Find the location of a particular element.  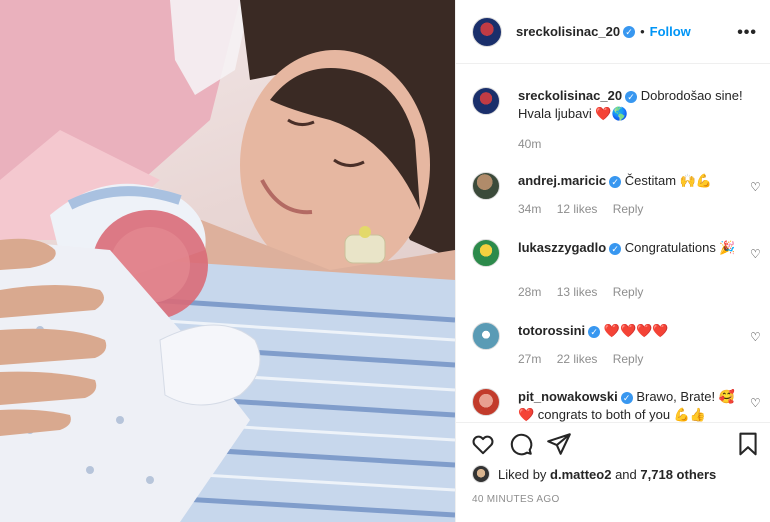

heart-icon is located at coordinates (483, 444).